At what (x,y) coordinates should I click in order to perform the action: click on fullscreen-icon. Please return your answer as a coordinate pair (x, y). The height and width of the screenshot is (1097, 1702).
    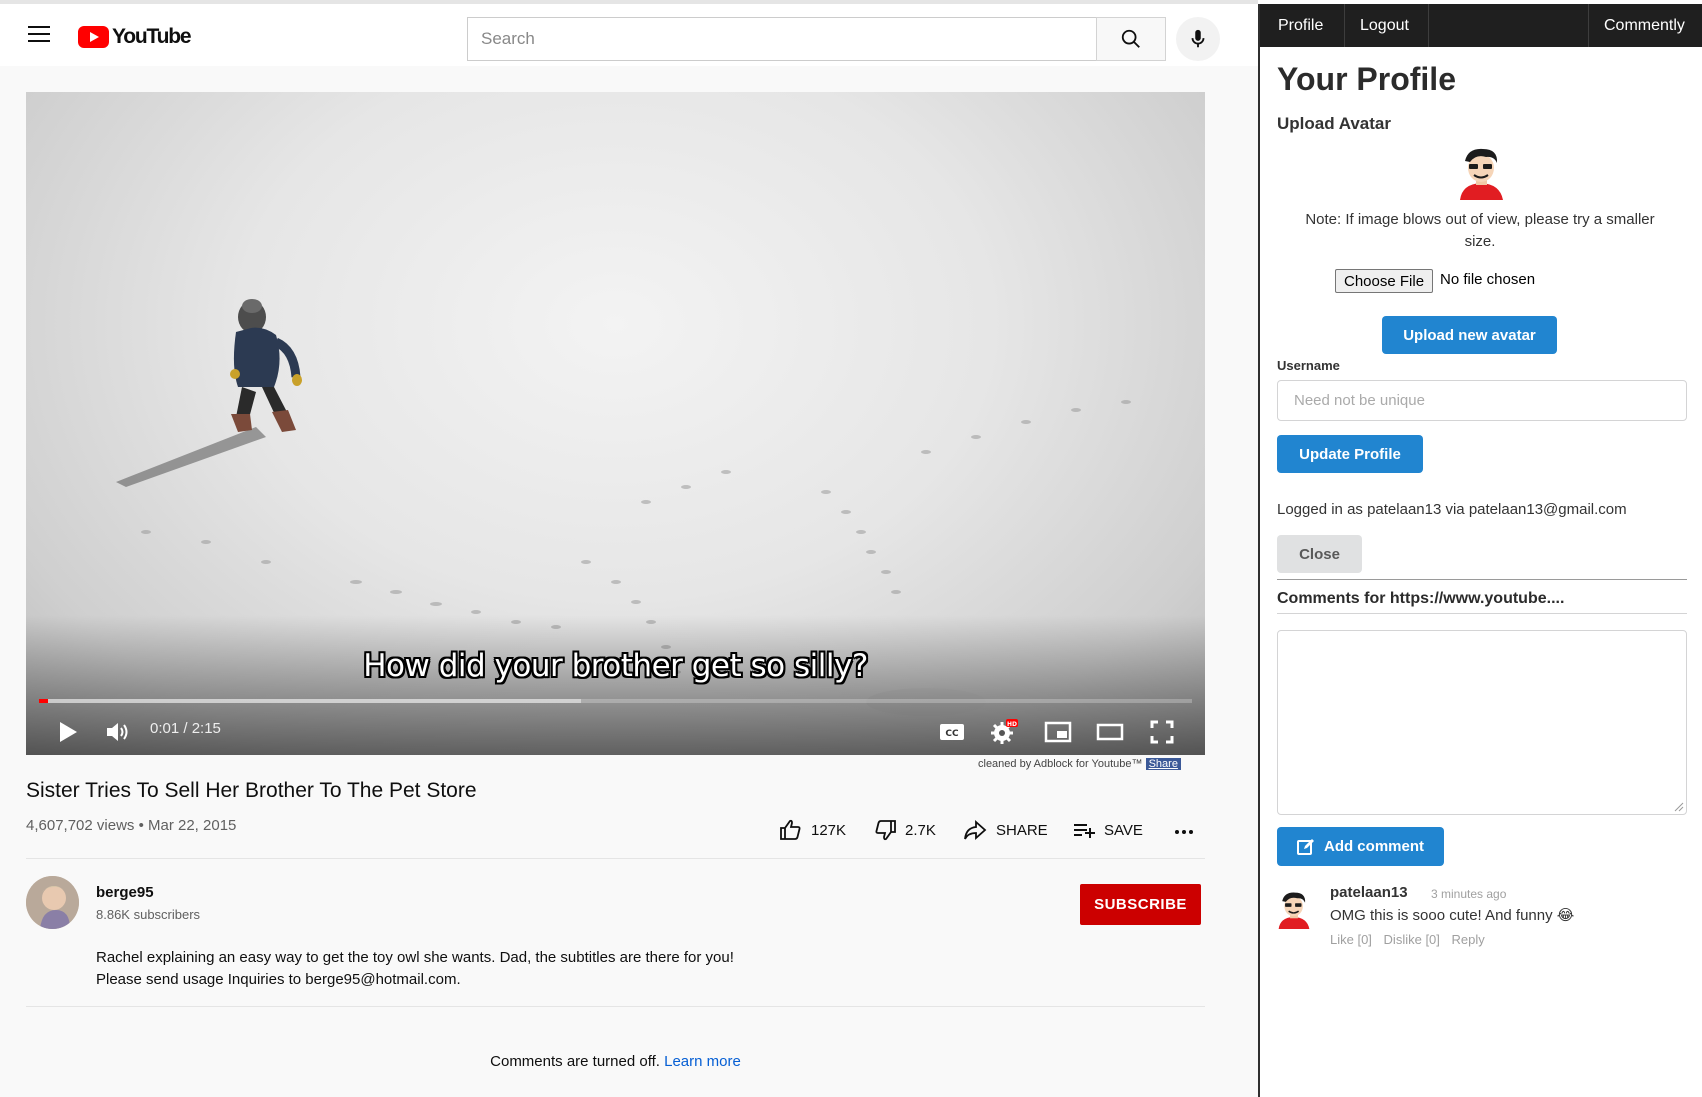
    Looking at the image, I should click on (1162, 732).